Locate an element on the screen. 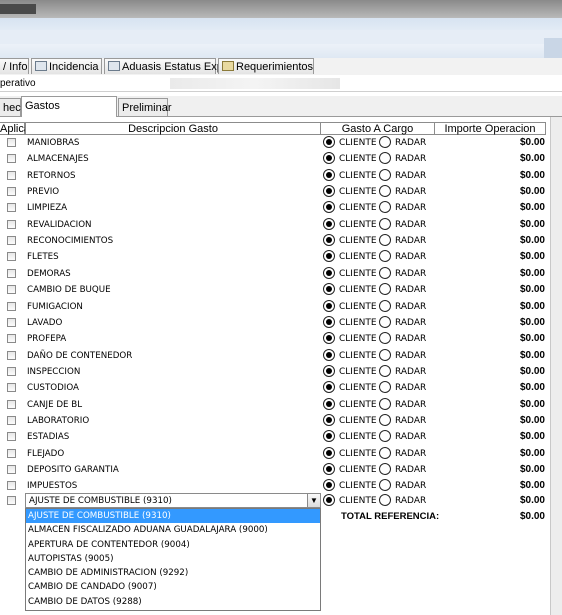  gasto-descripcion: PROFEPA is located at coordinates (47, 339).